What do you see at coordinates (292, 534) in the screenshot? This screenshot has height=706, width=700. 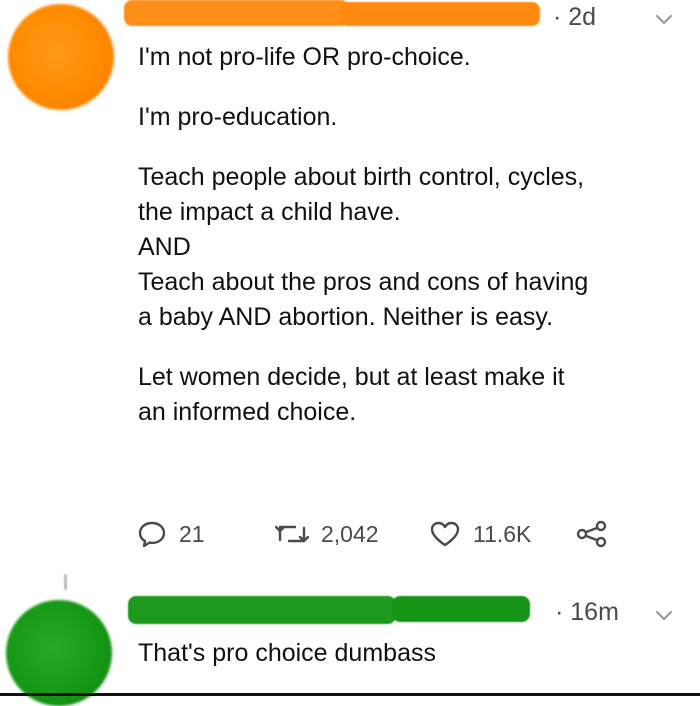 I see `retweet-icon` at bounding box center [292, 534].